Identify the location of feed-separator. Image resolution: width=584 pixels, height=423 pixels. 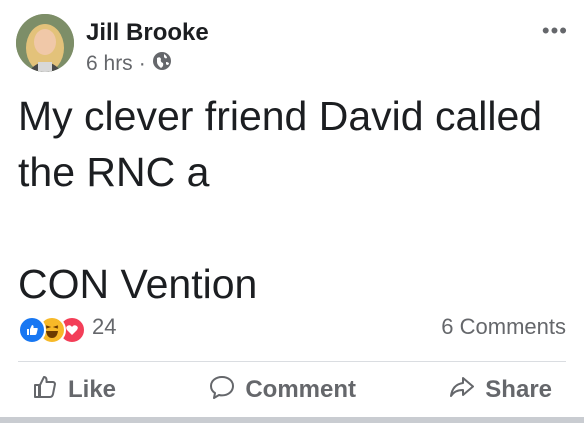
(292, 420).